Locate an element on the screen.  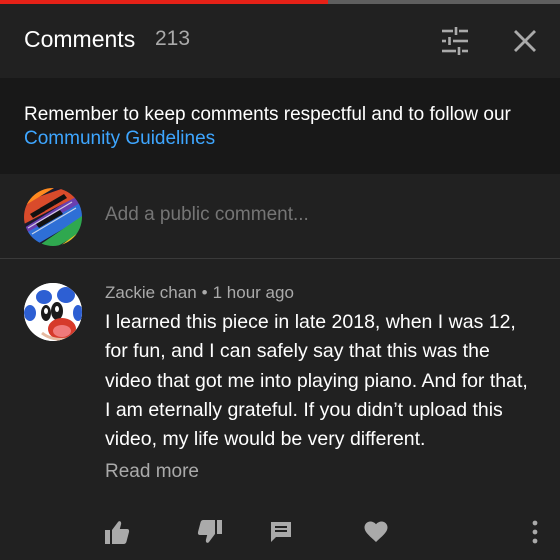
add-comment-input is located at coordinates (227, 215).